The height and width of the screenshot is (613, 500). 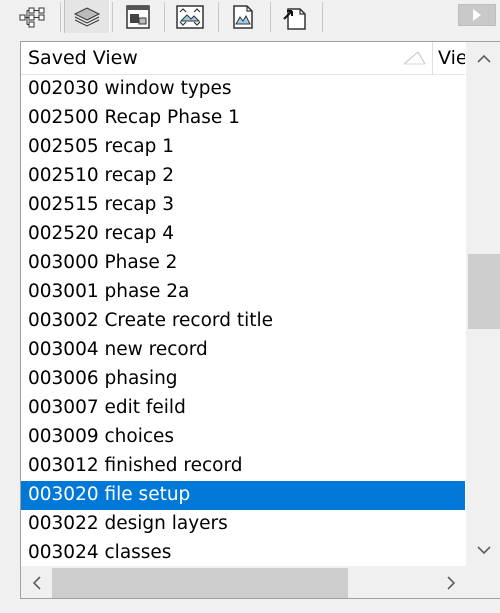 What do you see at coordinates (484, 291) in the screenshot?
I see `vertical-scroll-thumb` at bounding box center [484, 291].